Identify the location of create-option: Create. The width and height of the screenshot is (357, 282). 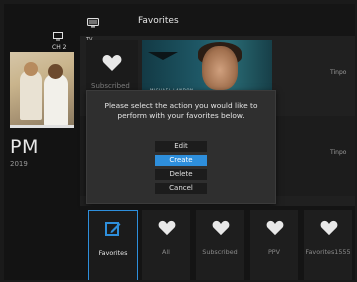
(181, 160).